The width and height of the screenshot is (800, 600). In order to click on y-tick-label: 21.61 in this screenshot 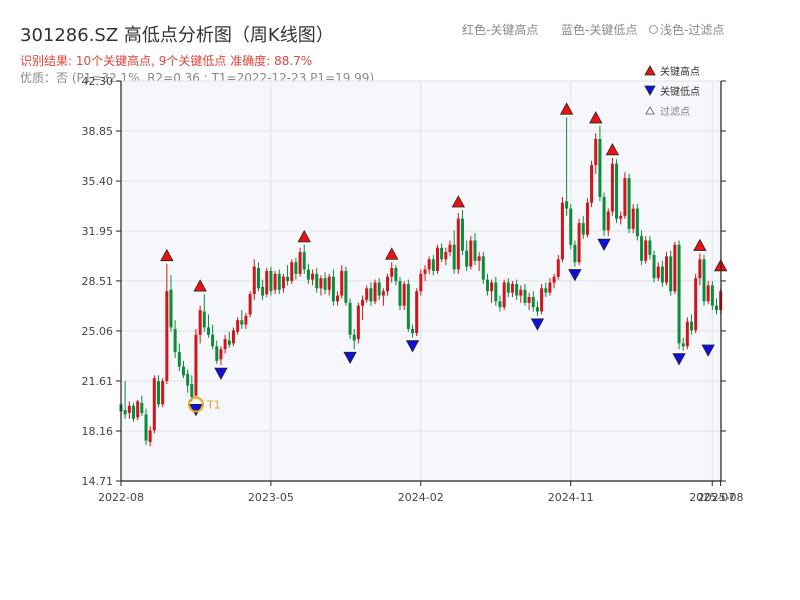, I will do `click(98, 381)`.